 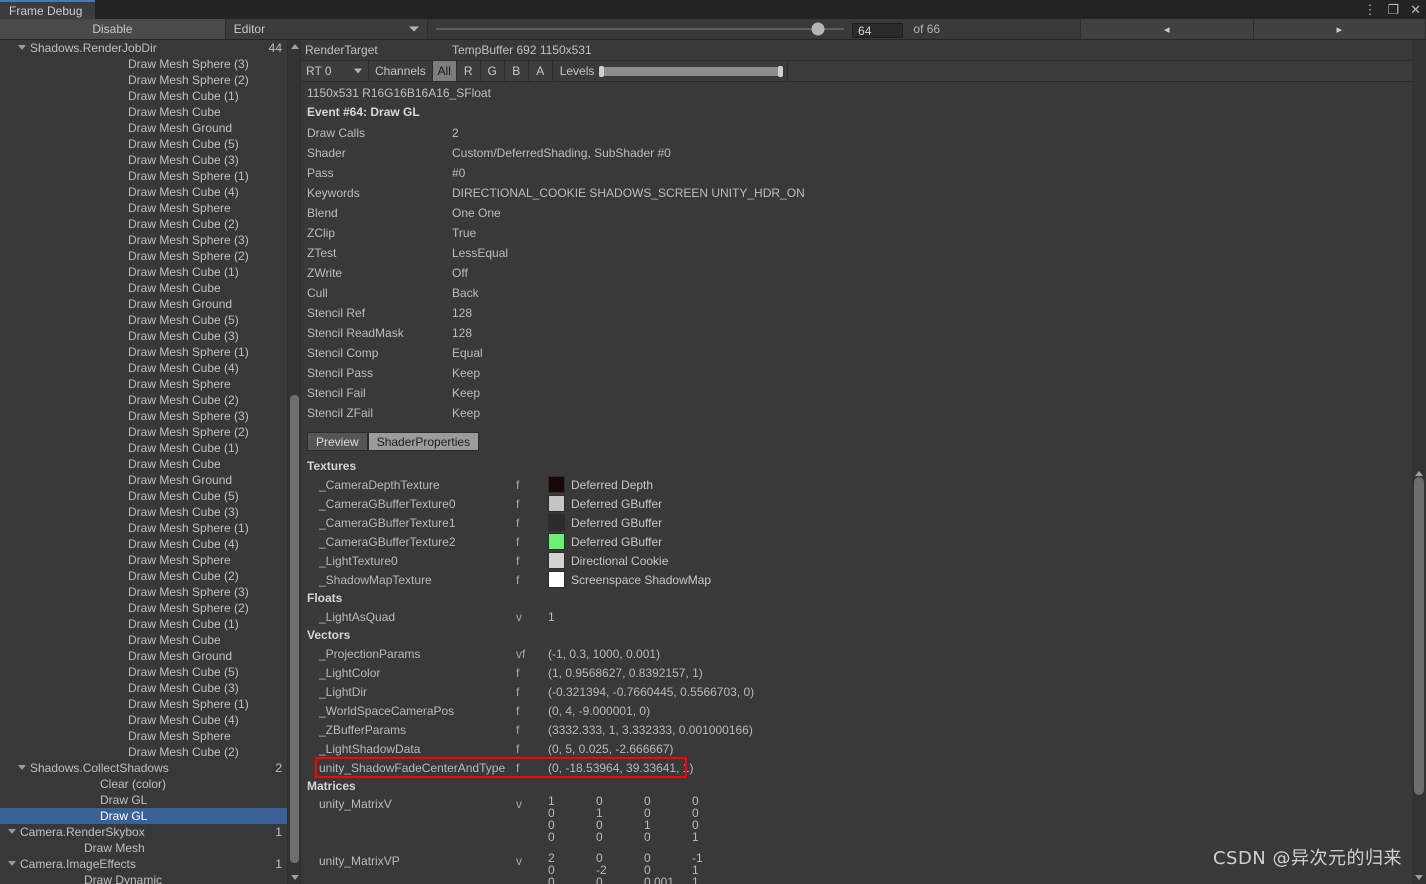 I want to click on event-property-value: Off, so click(x=460, y=273).